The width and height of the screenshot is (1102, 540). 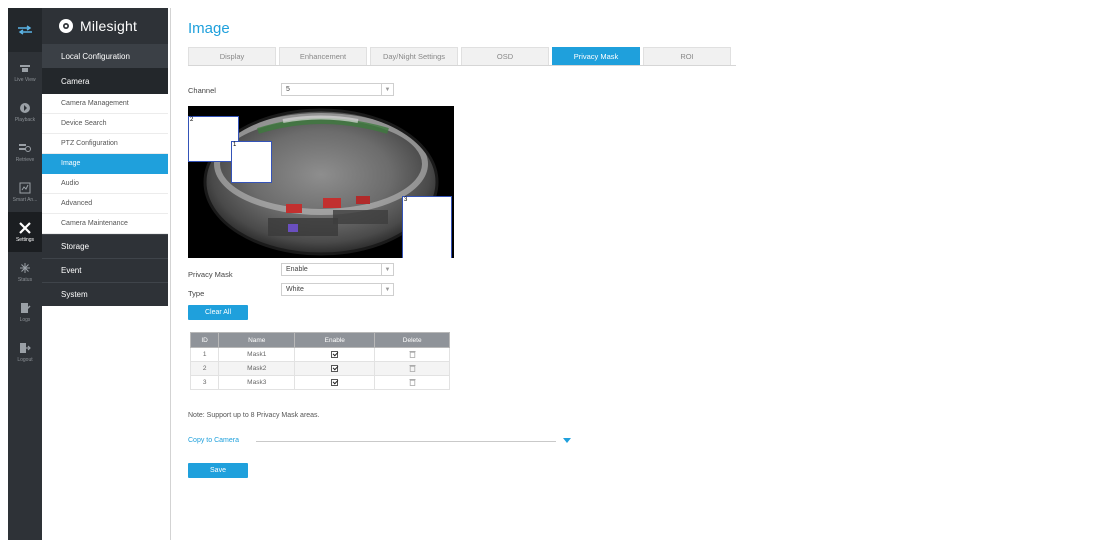 What do you see at coordinates (105, 204) in the screenshot?
I see `nav-advanced: Advanced` at bounding box center [105, 204].